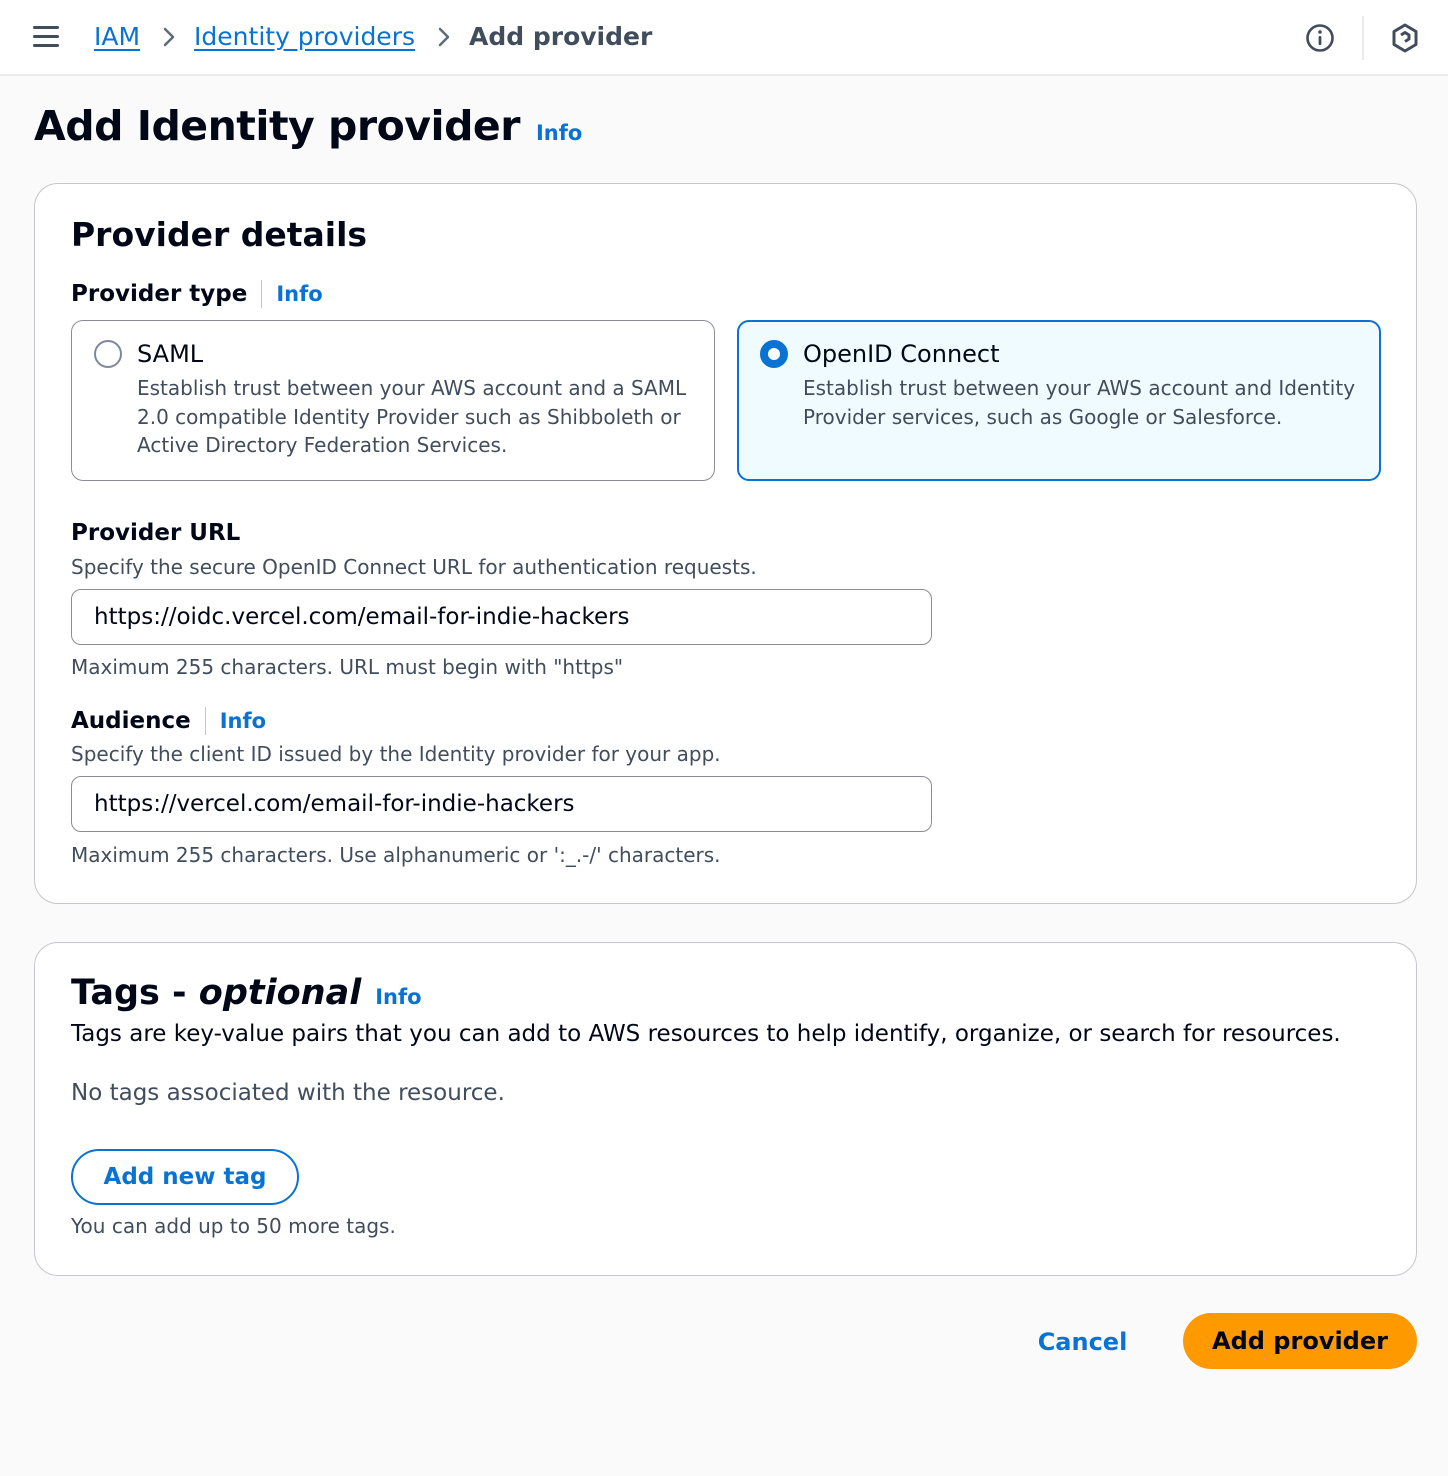  I want to click on provider-url-label: Provider URL, so click(156, 533).